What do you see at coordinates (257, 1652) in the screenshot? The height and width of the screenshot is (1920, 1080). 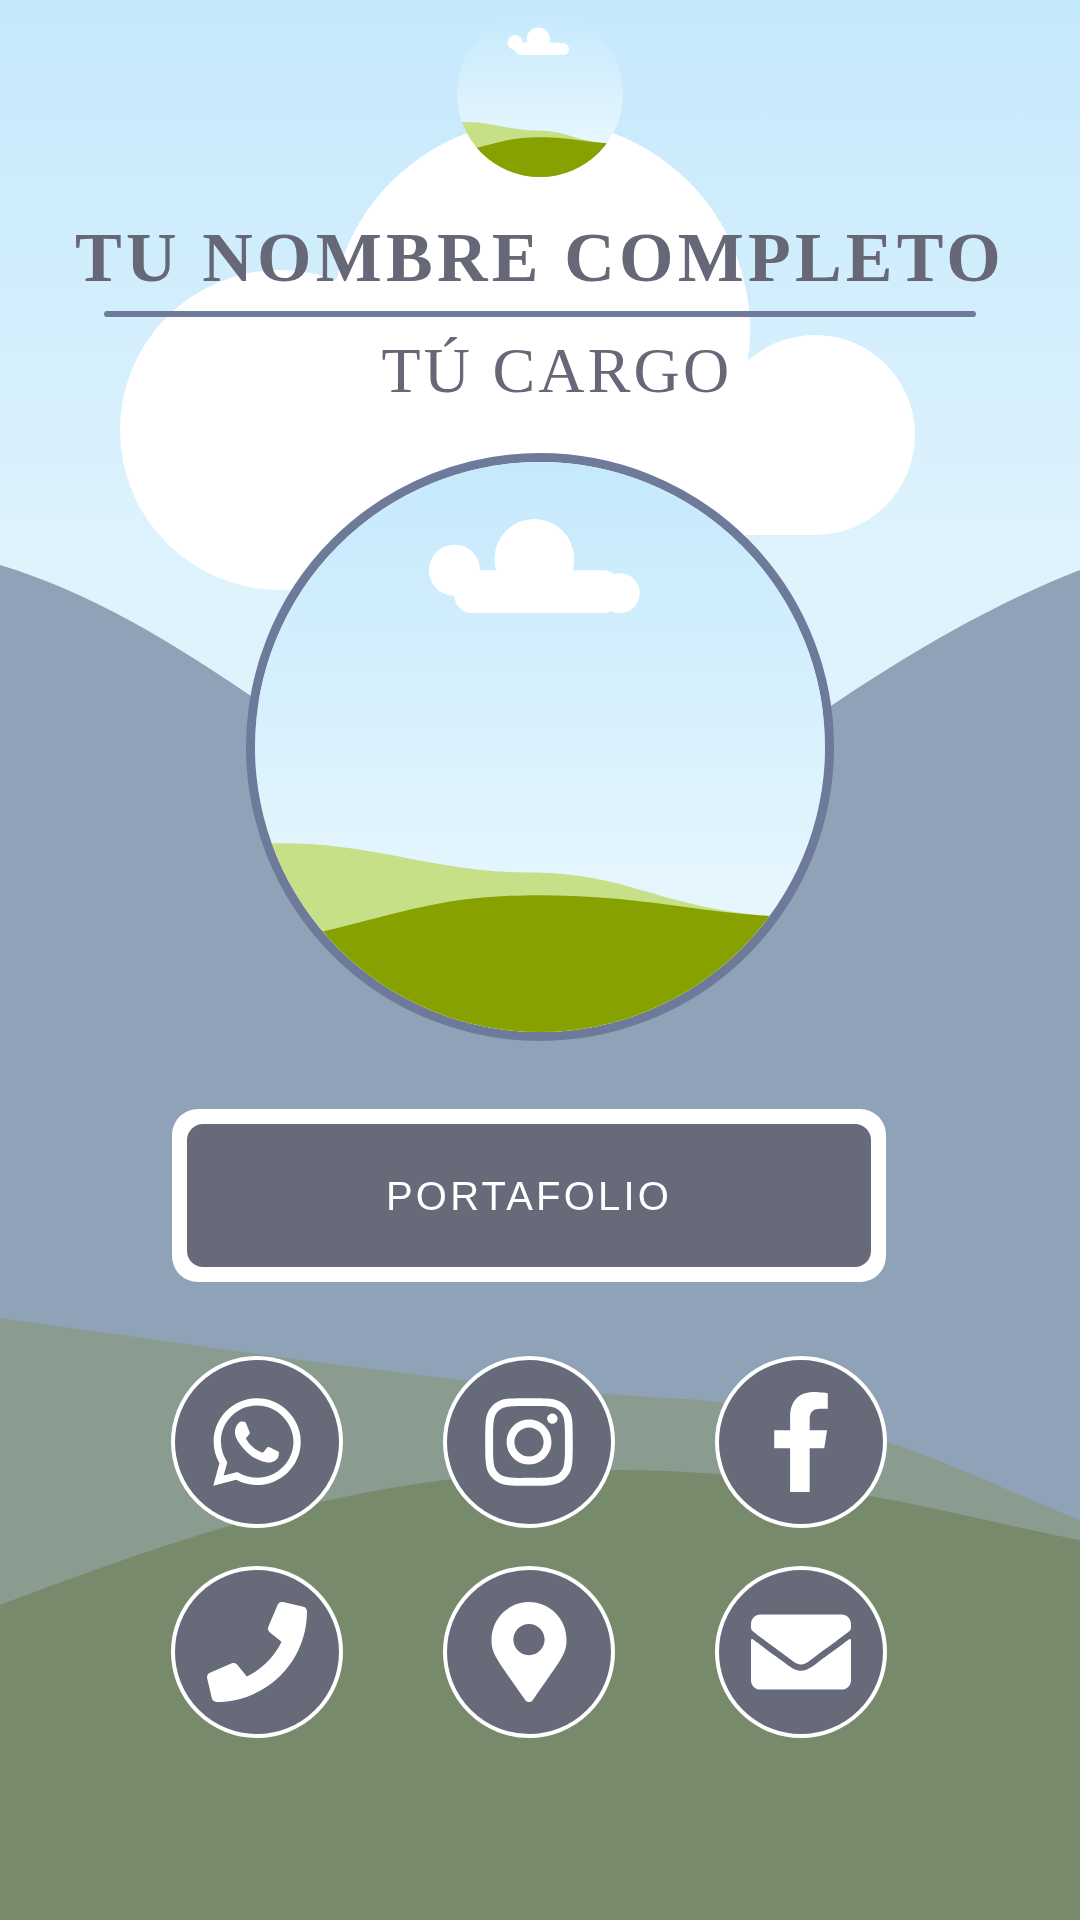 I see `phone-icon` at bounding box center [257, 1652].